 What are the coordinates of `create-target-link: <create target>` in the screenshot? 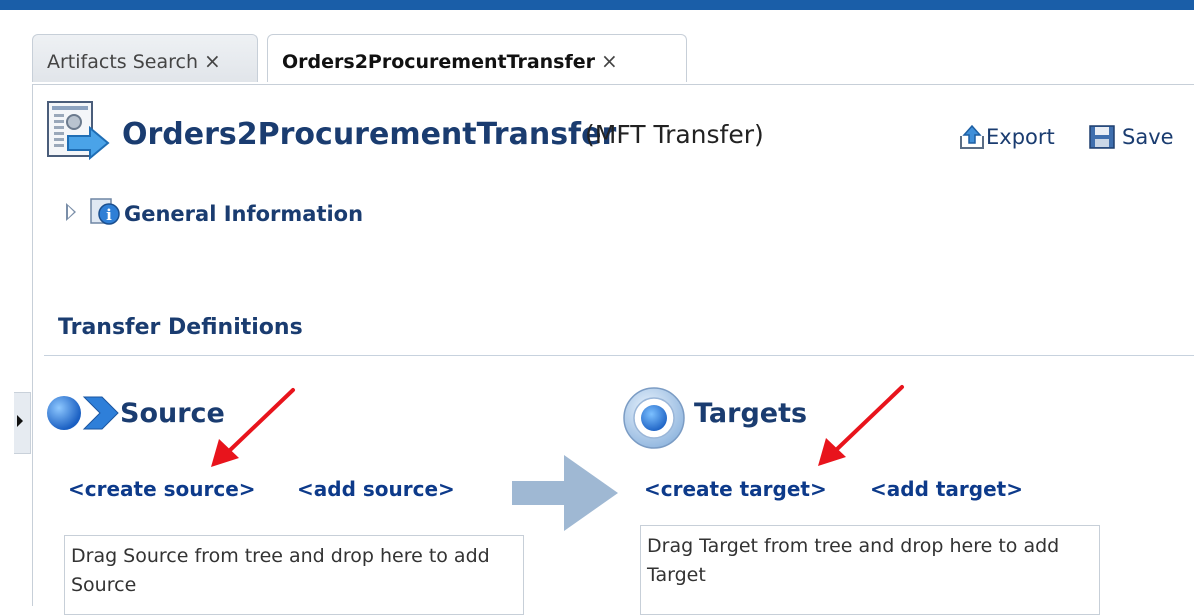 It's located at (735, 489).